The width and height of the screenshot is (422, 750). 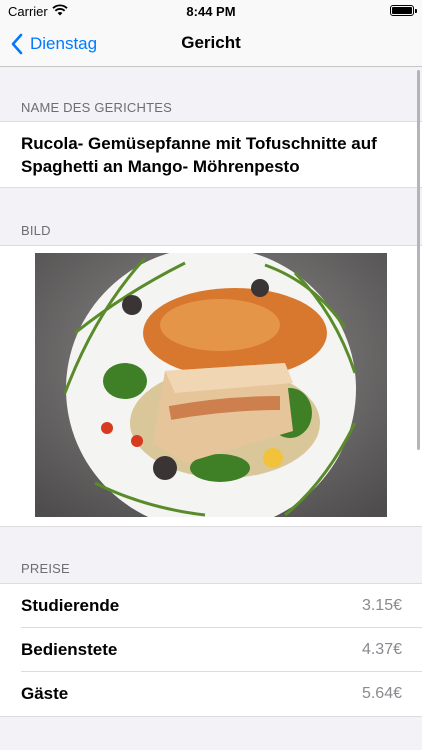 What do you see at coordinates (418, 260) in the screenshot?
I see `scroll-indicator` at bounding box center [418, 260].